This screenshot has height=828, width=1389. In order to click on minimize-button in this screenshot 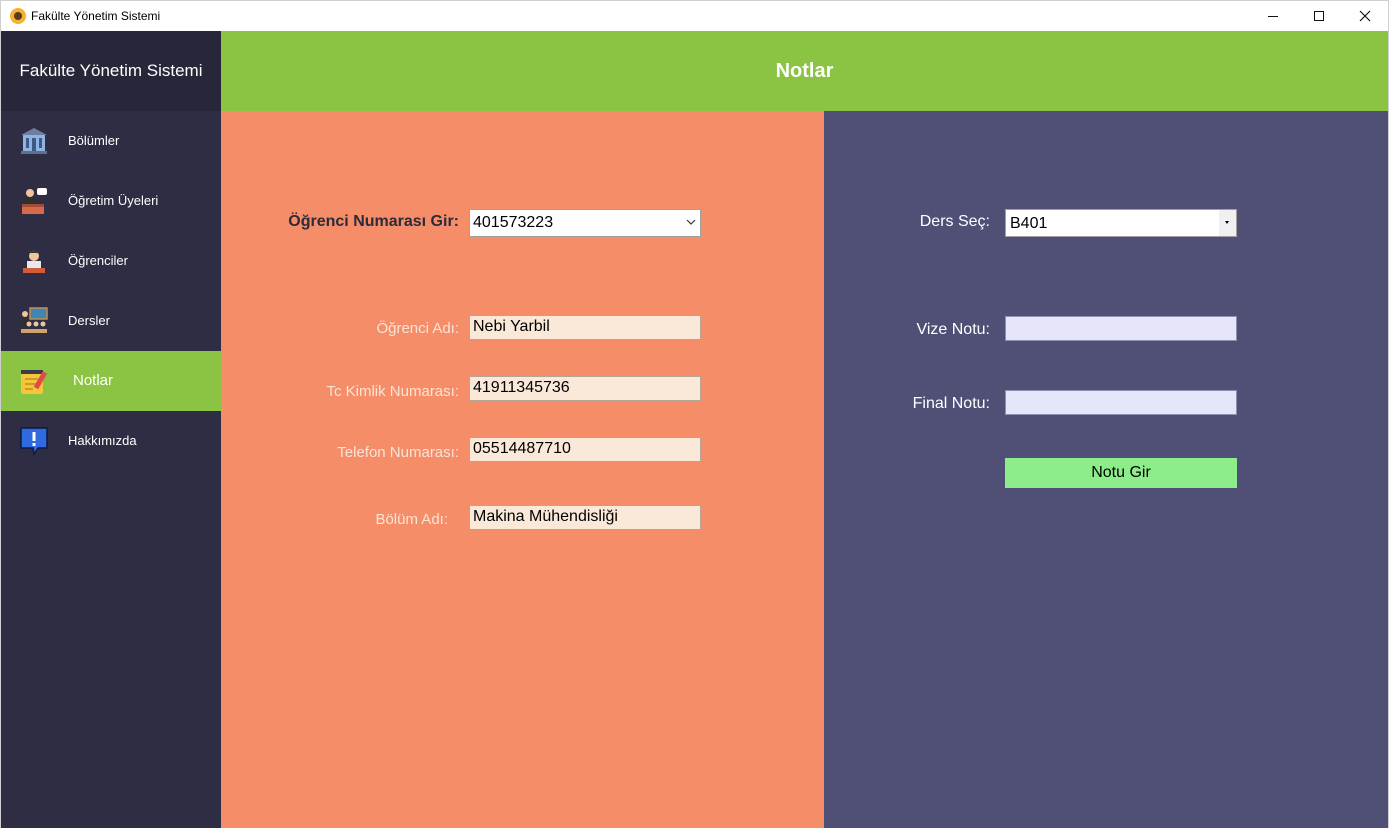, I will do `click(1273, 16)`.